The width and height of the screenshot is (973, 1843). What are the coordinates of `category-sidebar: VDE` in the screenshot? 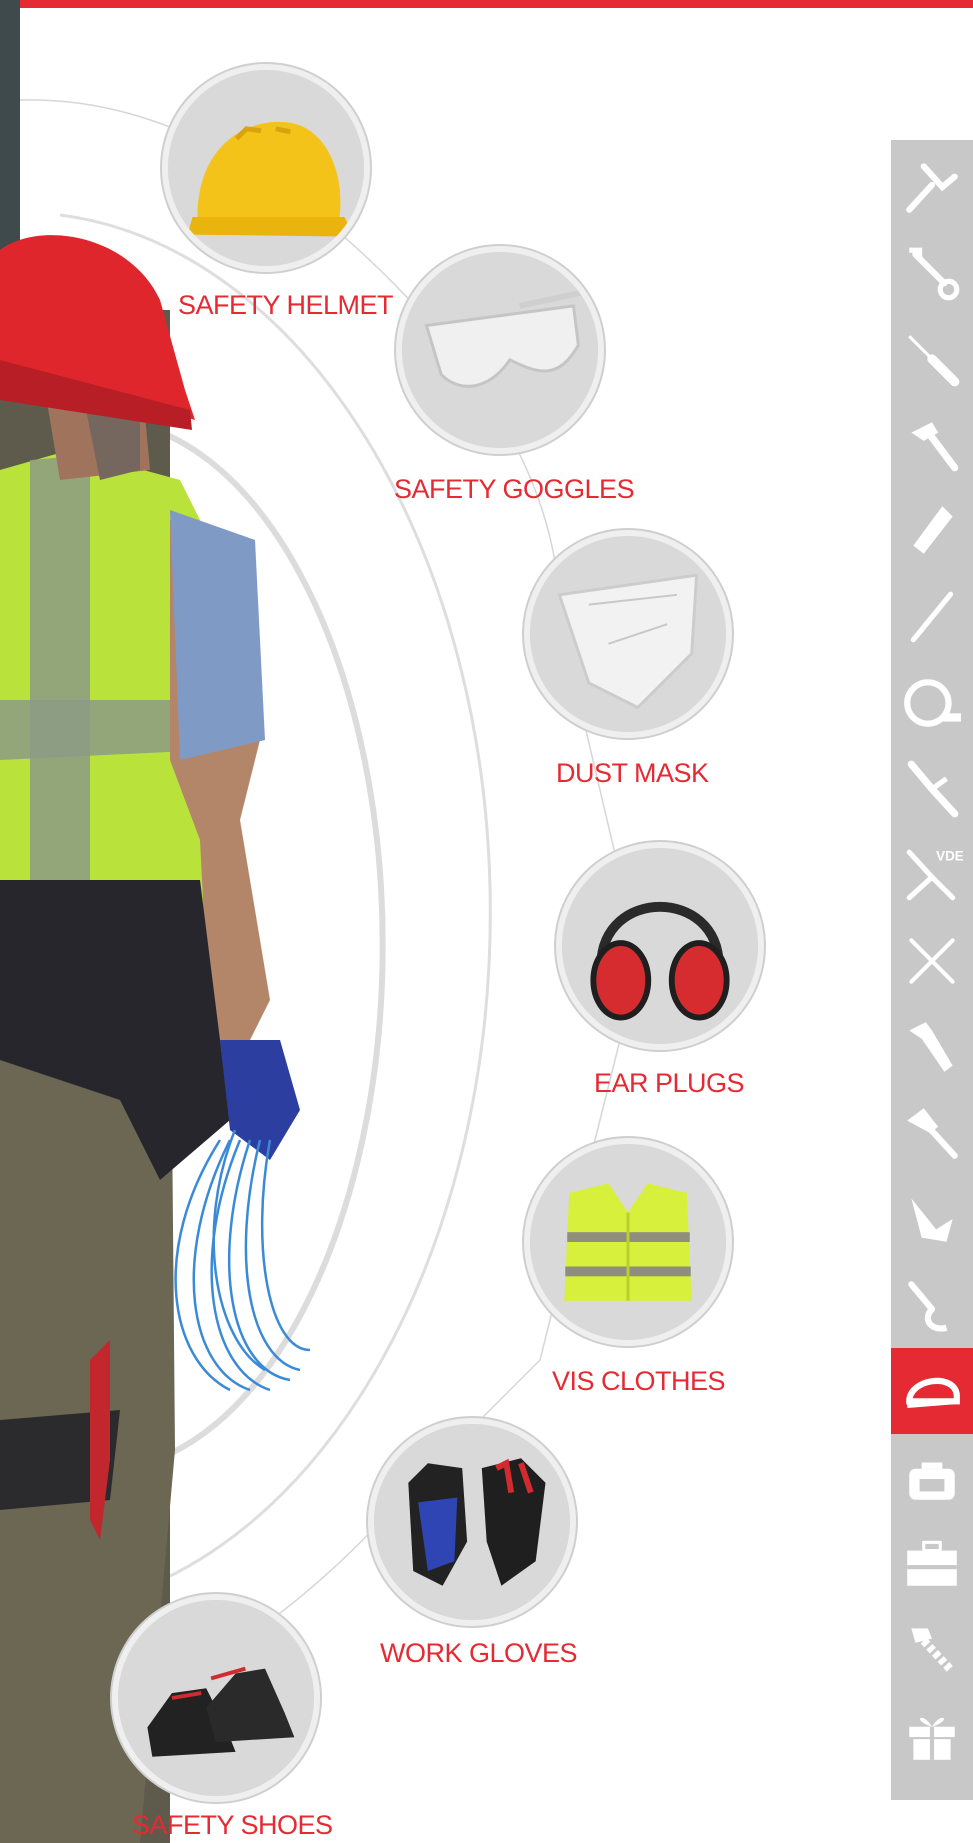 It's located at (932, 970).